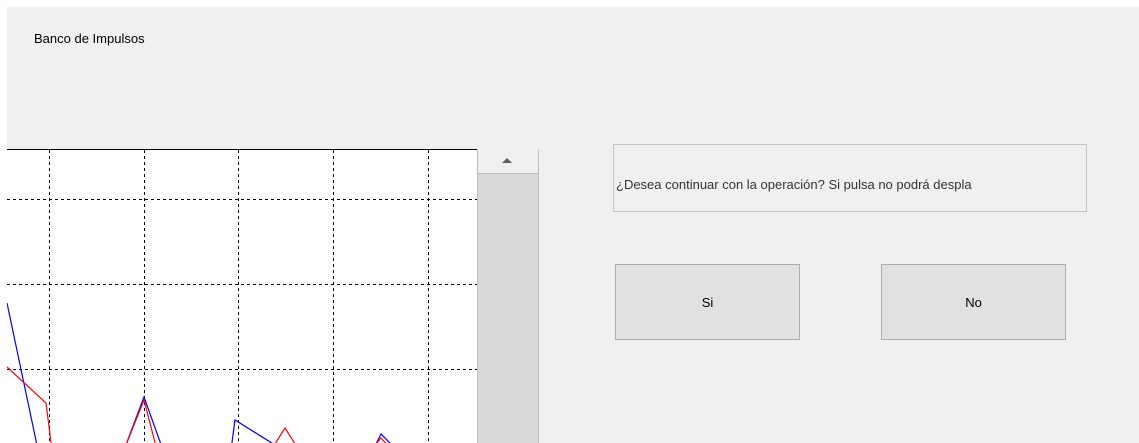  Describe the element at coordinates (508, 296) in the screenshot. I see `vertical-scrollbar` at that location.